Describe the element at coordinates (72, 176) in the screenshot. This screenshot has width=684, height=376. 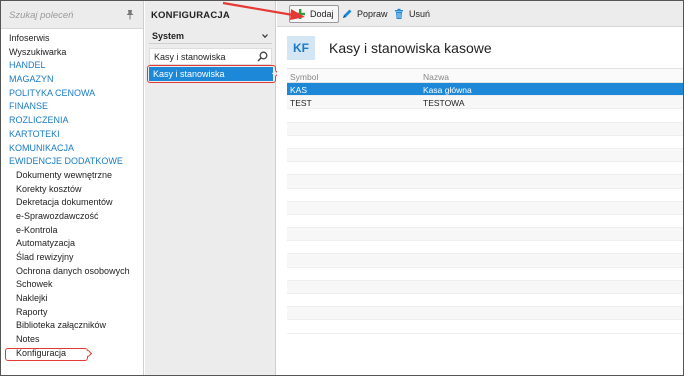
I see `sidebar-item: Dokumenty wewnętrzne` at that location.